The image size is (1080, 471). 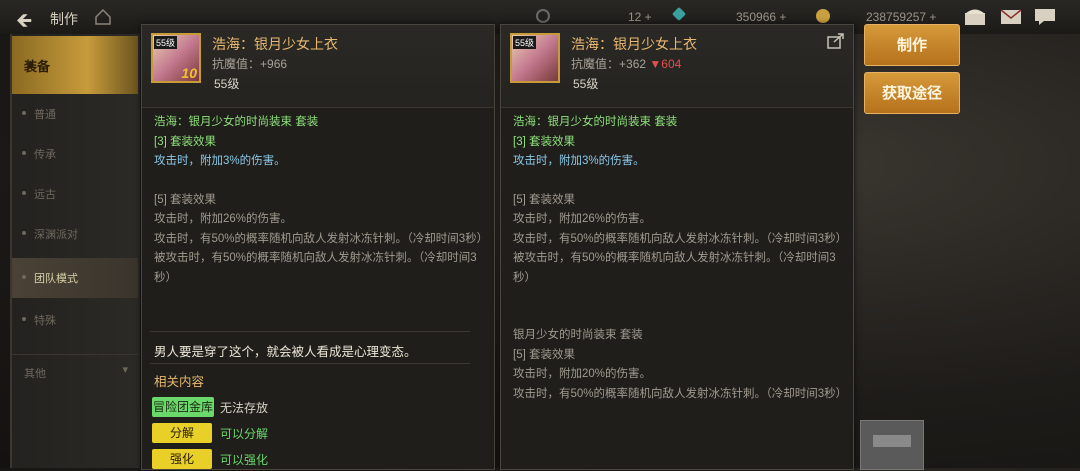 What do you see at coordinates (543, 16) in the screenshot?
I see `moon-icon` at bounding box center [543, 16].